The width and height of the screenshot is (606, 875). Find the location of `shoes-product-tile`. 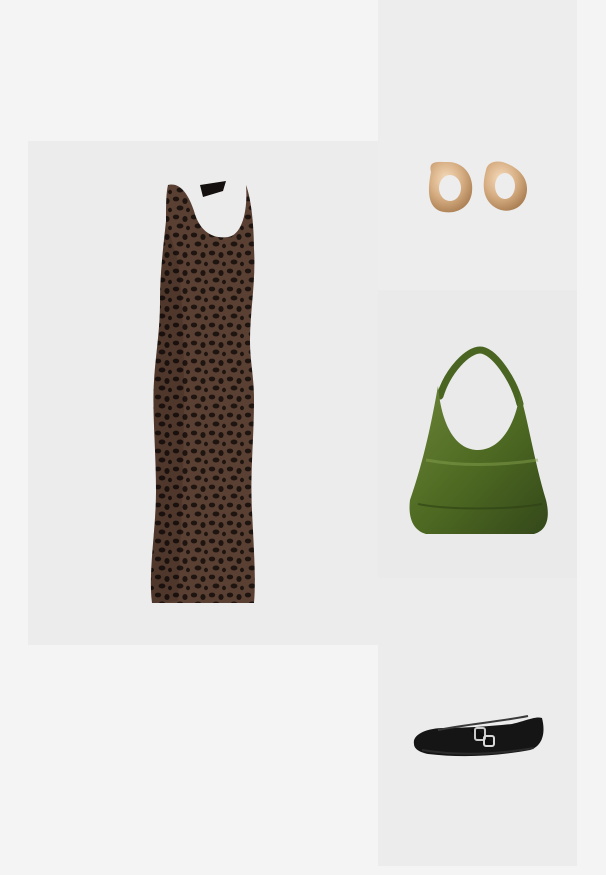

shoes-product-tile is located at coordinates (477, 722).